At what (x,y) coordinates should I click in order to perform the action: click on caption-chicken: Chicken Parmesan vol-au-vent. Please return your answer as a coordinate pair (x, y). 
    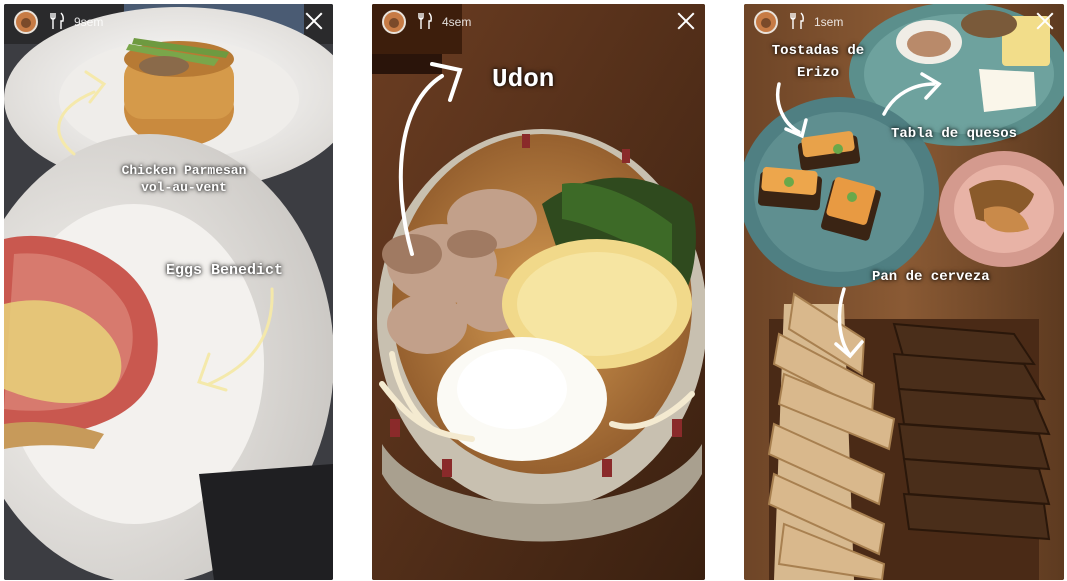
    Looking at the image, I should click on (184, 179).